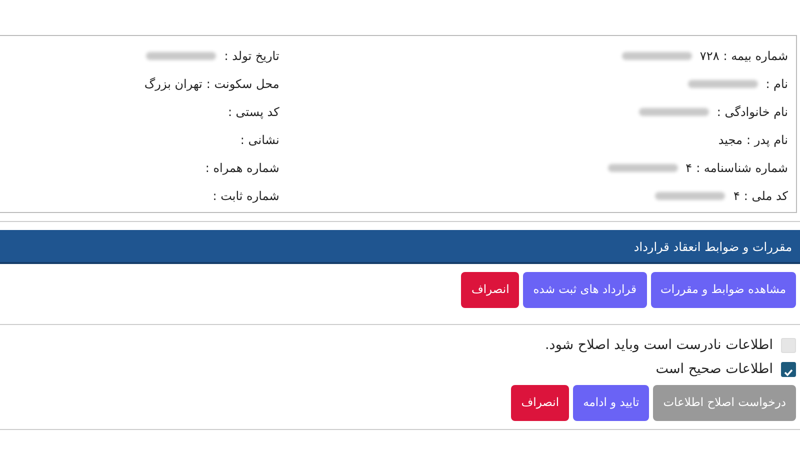  What do you see at coordinates (254, 112) in the screenshot?
I see `field-label: کد پستی :` at bounding box center [254, 112].